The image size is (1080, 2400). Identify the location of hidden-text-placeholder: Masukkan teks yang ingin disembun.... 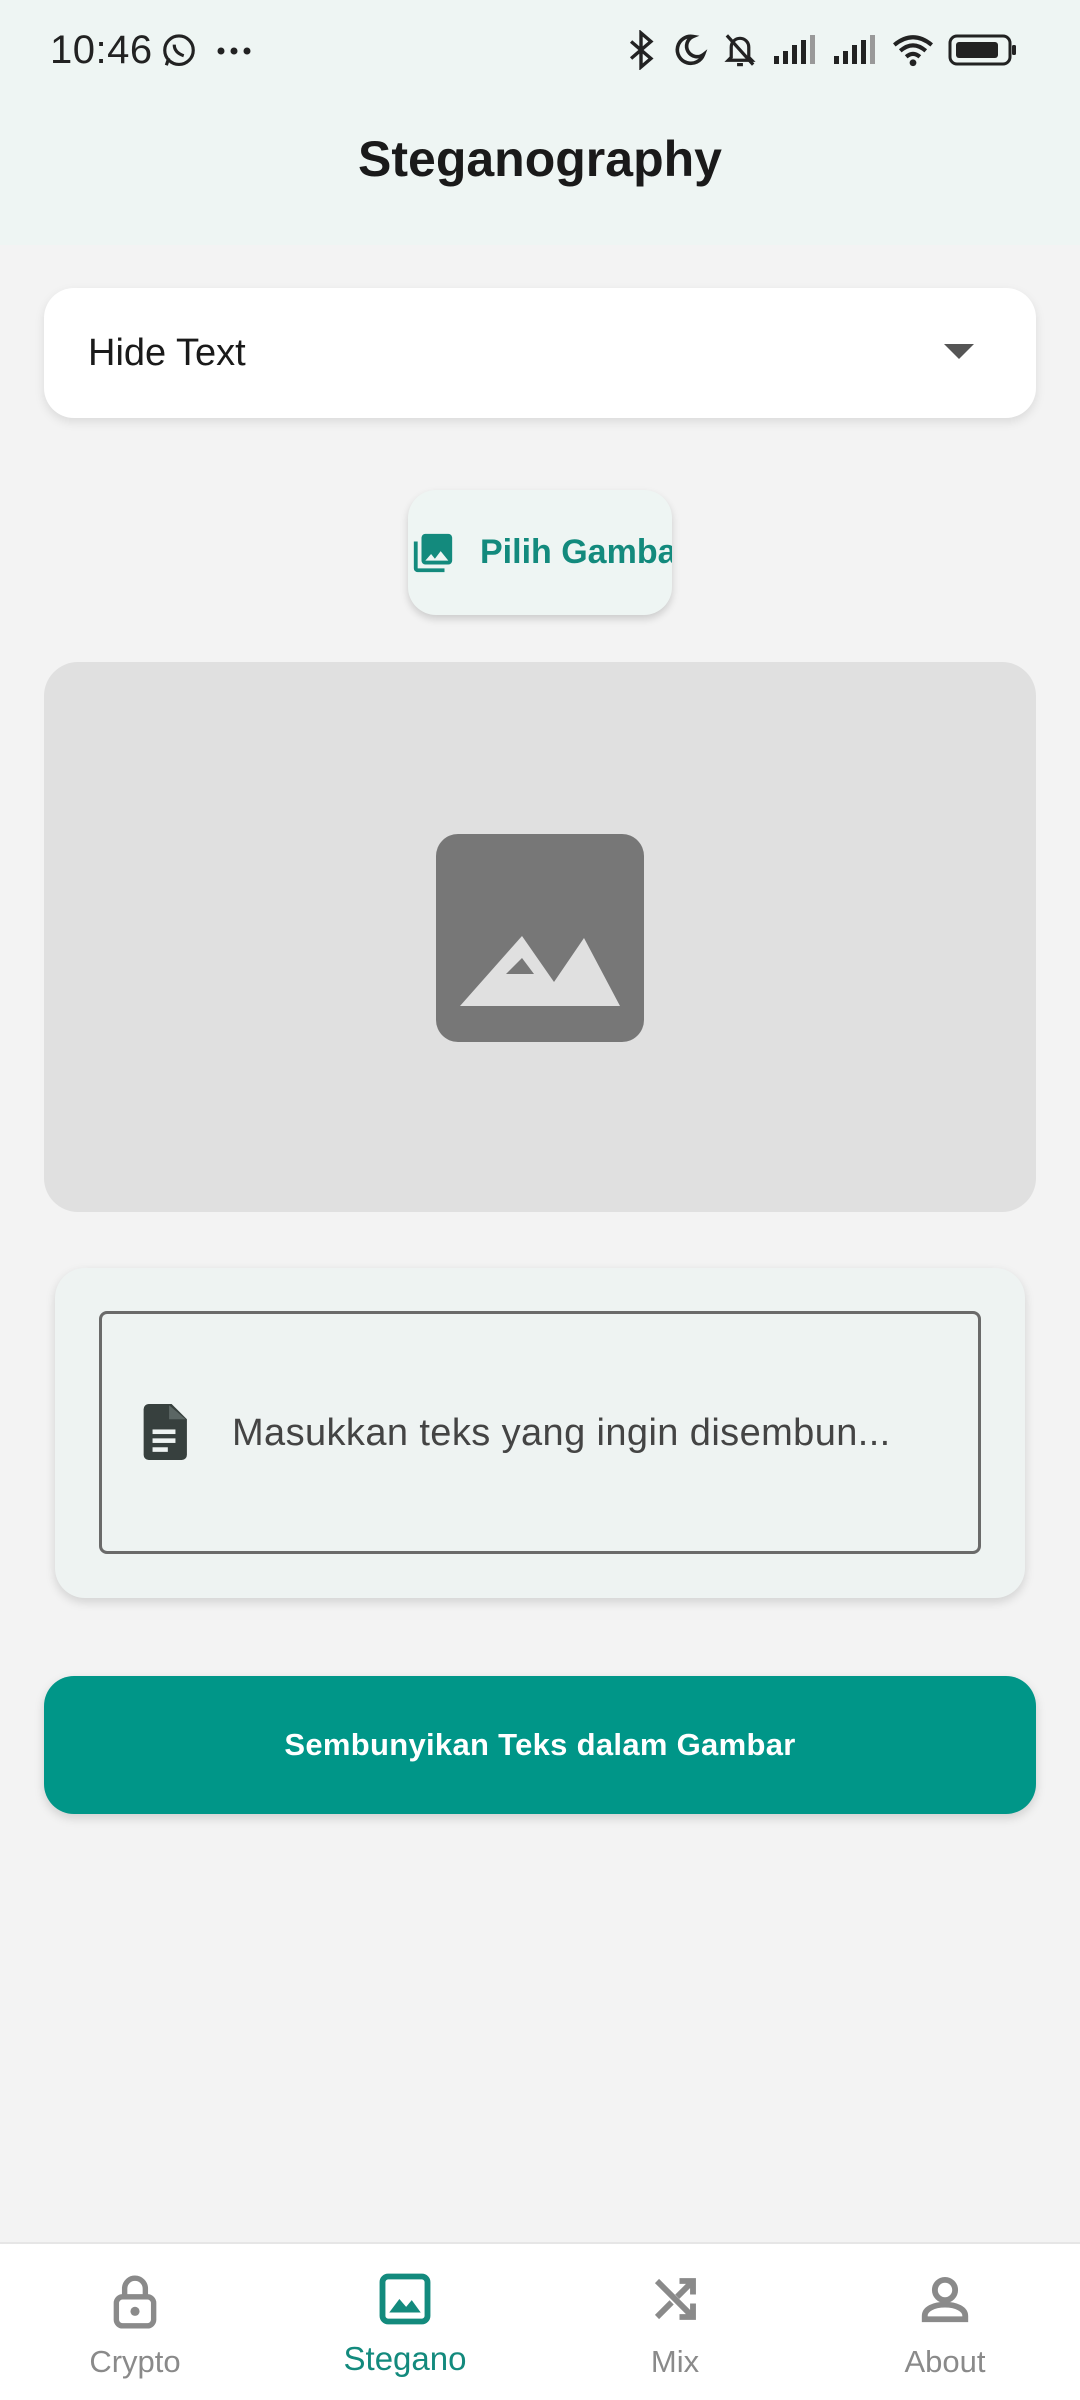
(561, 1433).